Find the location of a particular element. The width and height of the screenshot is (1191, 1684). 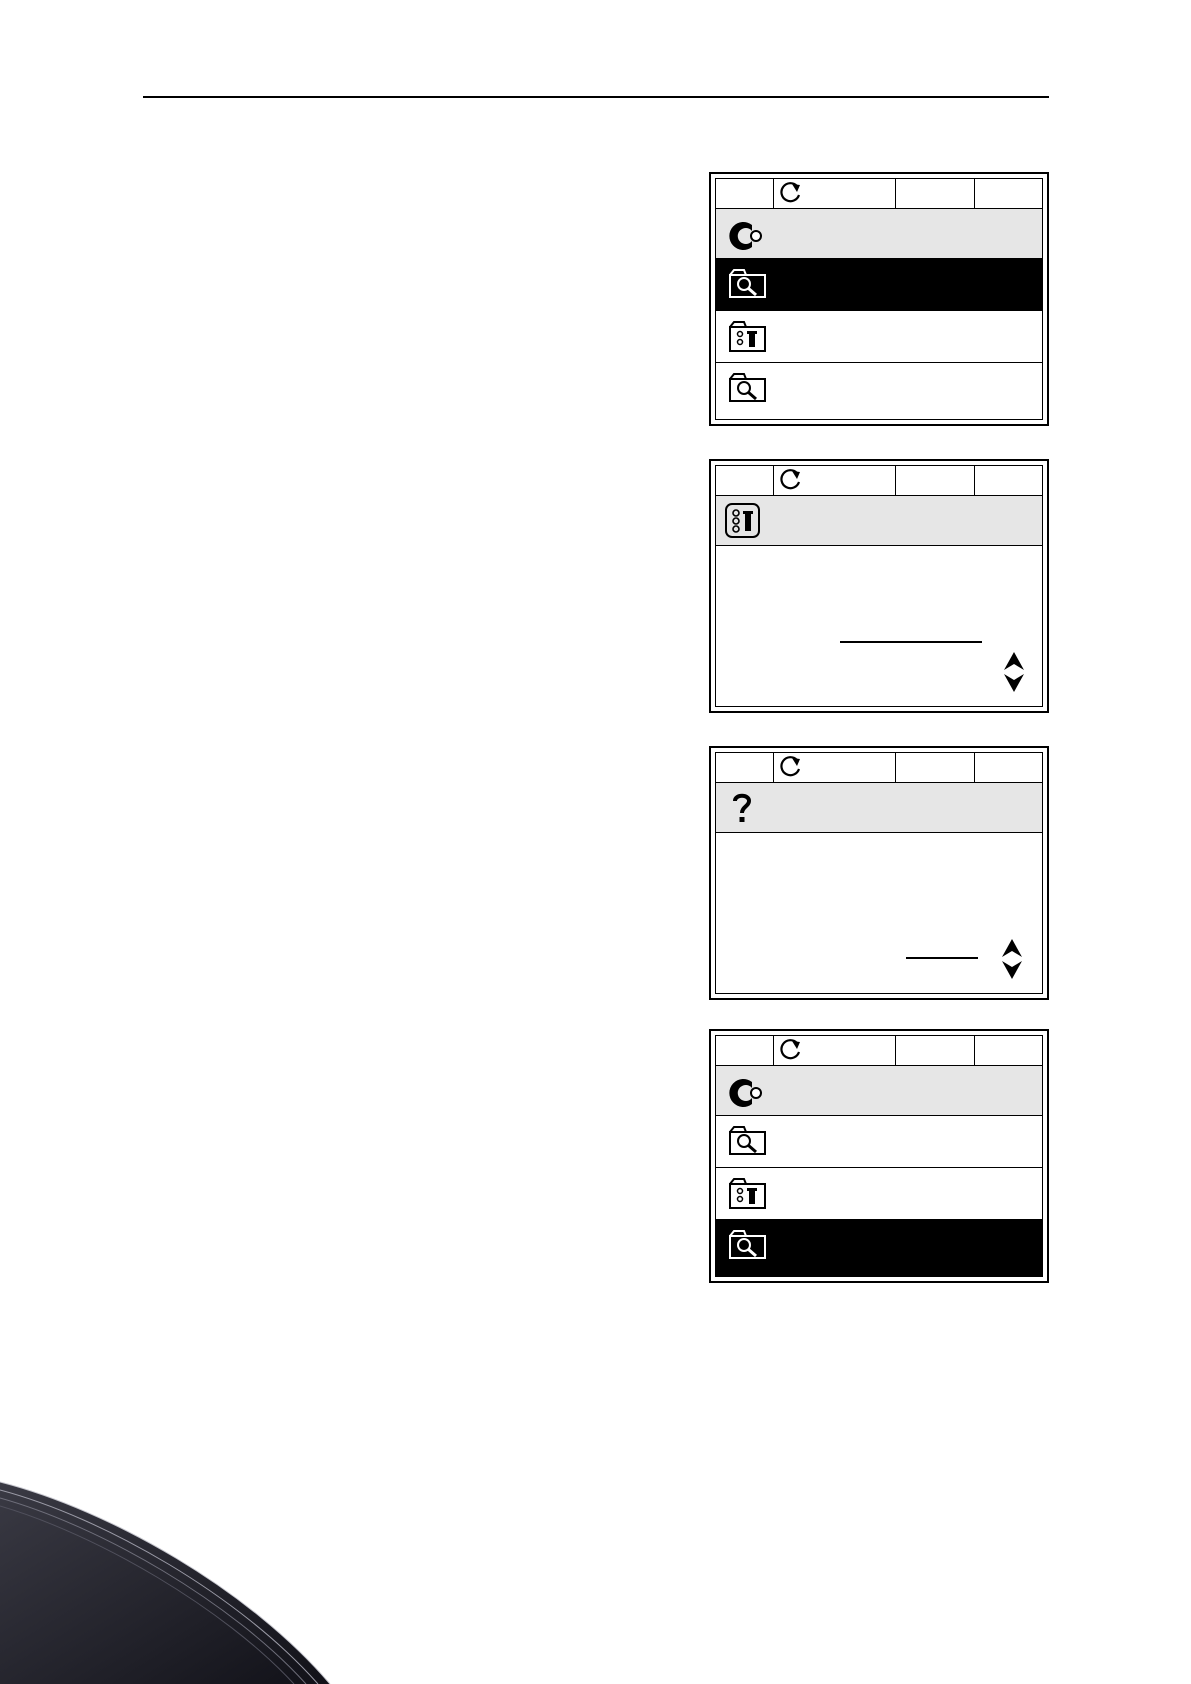

decorative-swoosh is located at coordinates (165, 1582).